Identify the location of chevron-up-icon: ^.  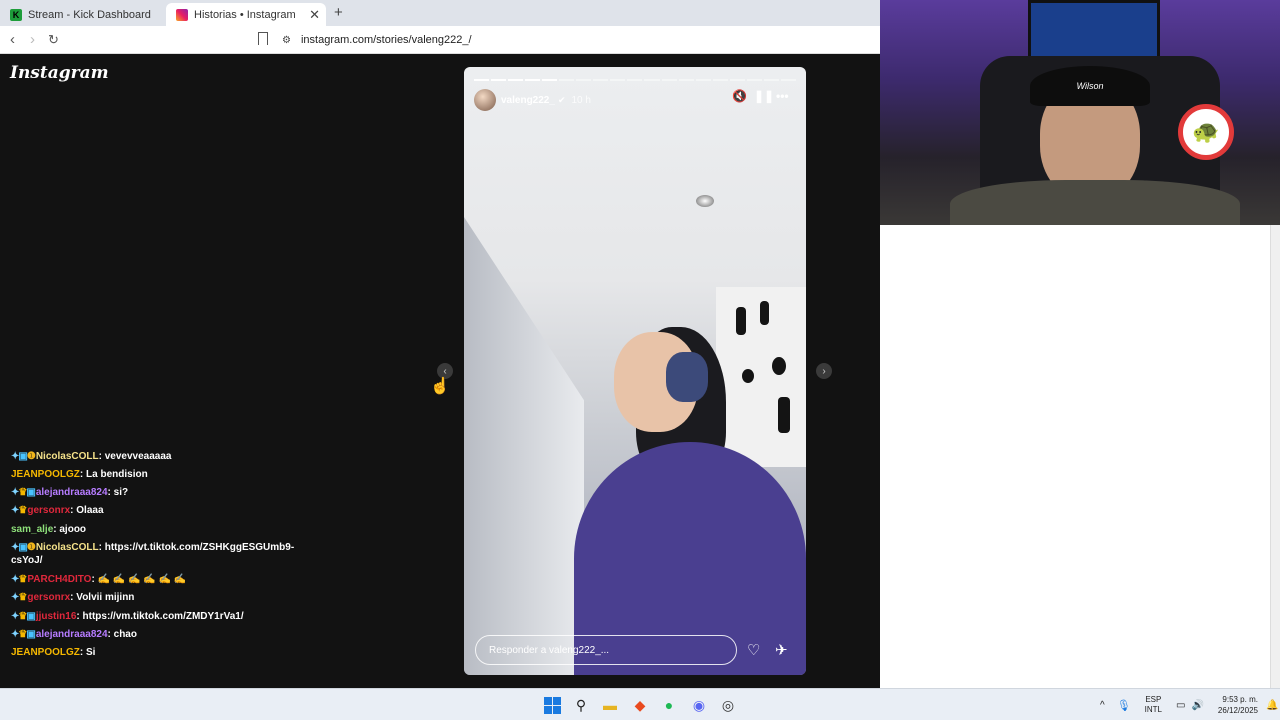
(1102, 705).